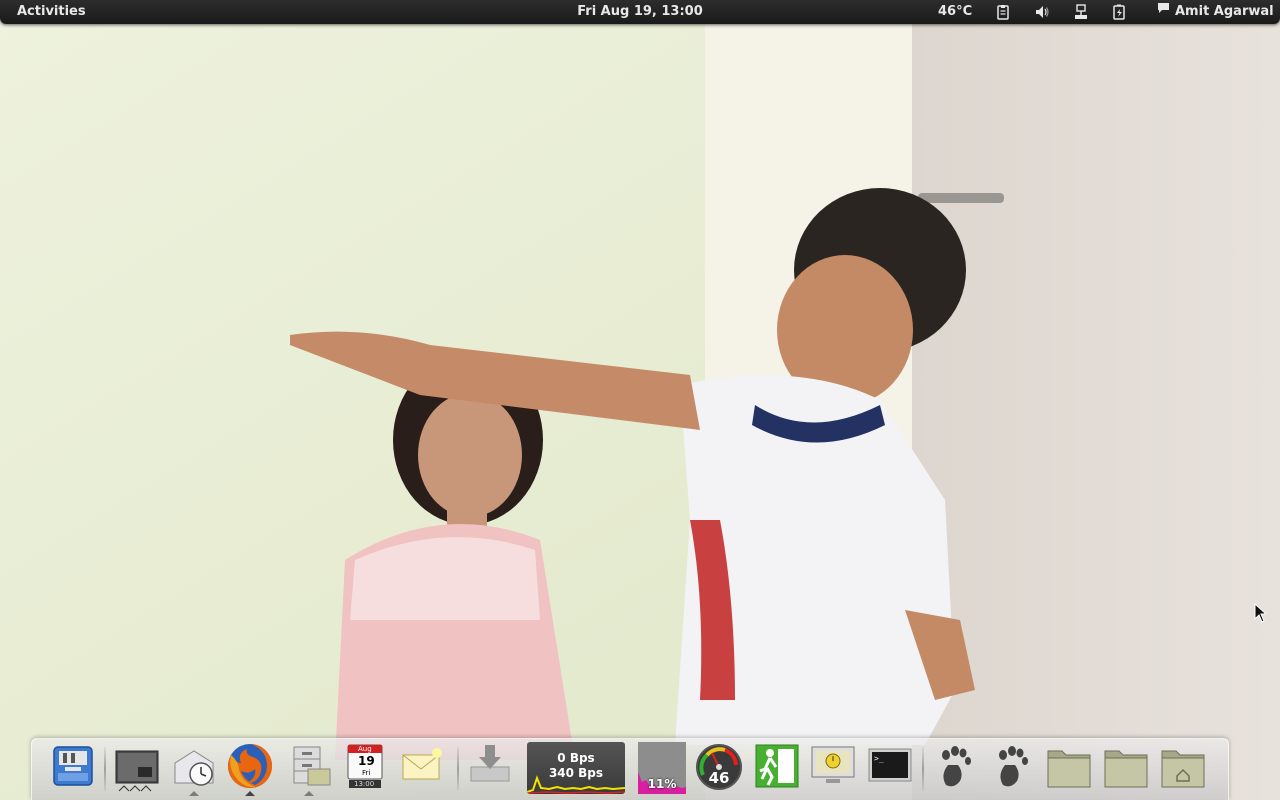  I want to click on volume-icon, so click(1042, 12).